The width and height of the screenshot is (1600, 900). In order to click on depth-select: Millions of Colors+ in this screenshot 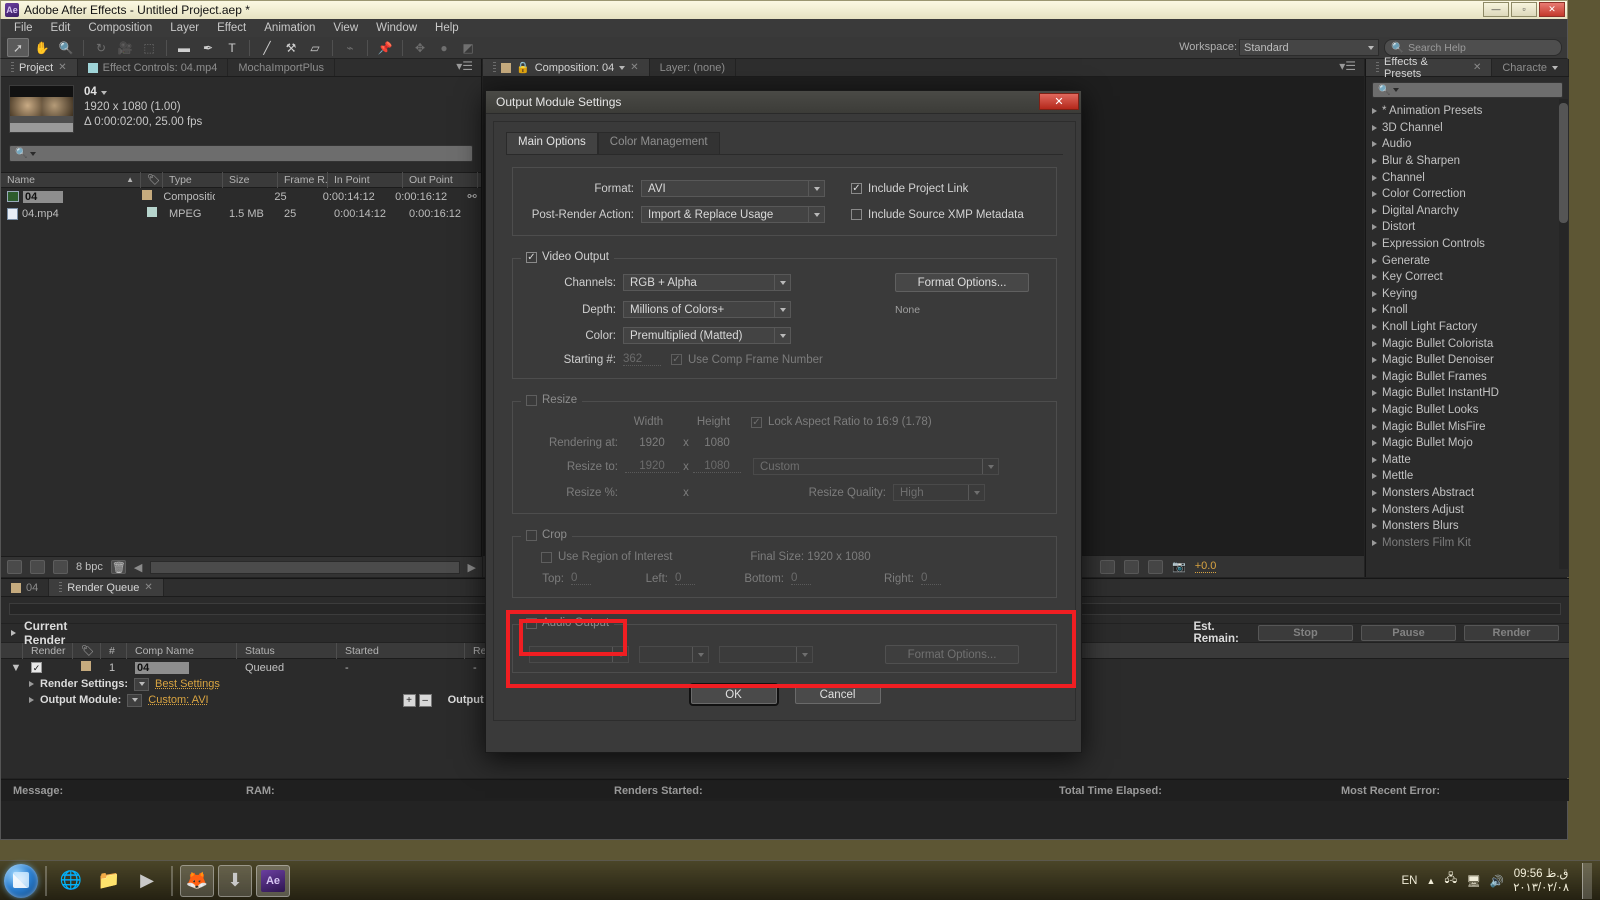, I will do `click(707, 309)`.